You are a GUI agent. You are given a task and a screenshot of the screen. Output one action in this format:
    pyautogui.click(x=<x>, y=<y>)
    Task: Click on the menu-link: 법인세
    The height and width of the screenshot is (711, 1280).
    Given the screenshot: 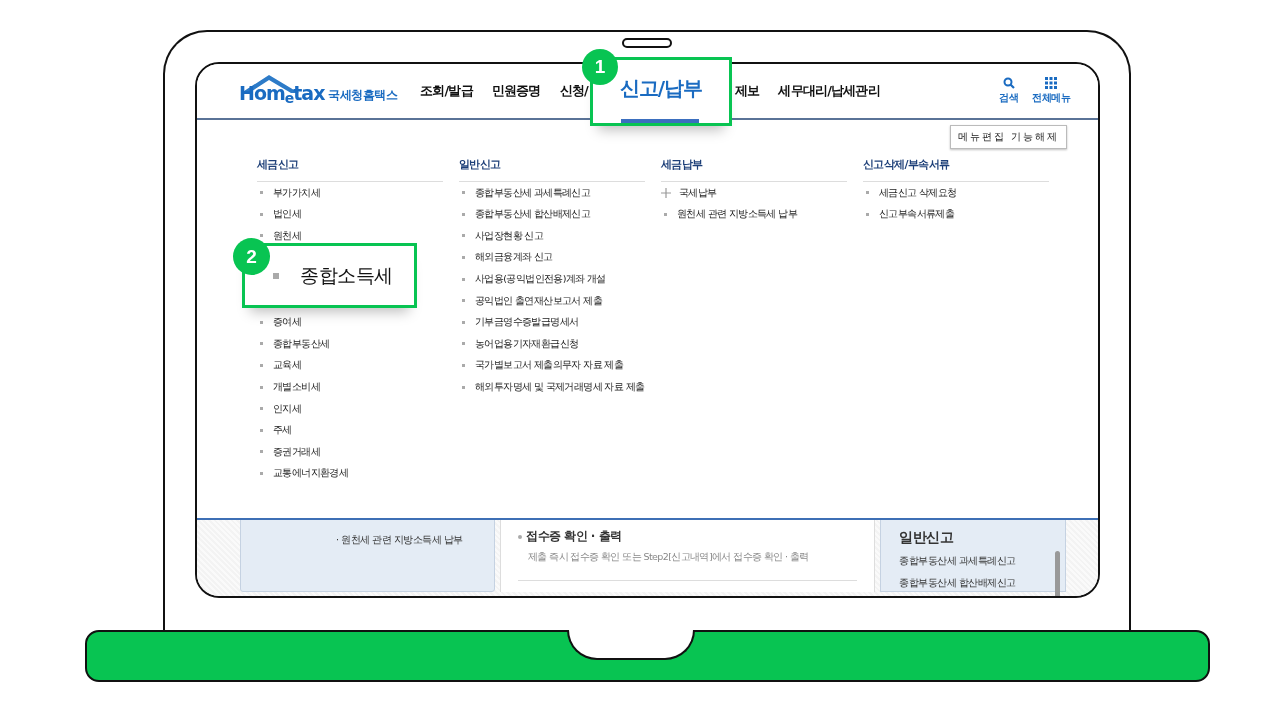 What is the action you would take?
    pyautogui.click(x=287, y=214)
    